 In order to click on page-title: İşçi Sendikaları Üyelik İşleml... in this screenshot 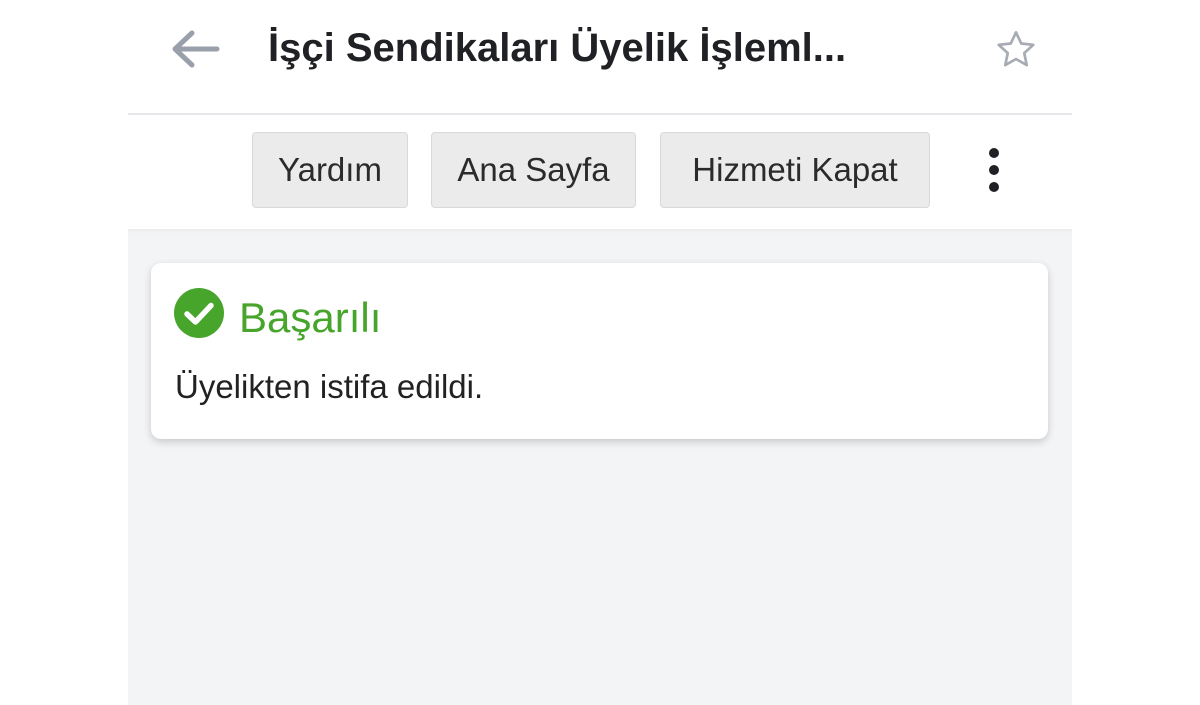, I will do `click(557, 48)`.